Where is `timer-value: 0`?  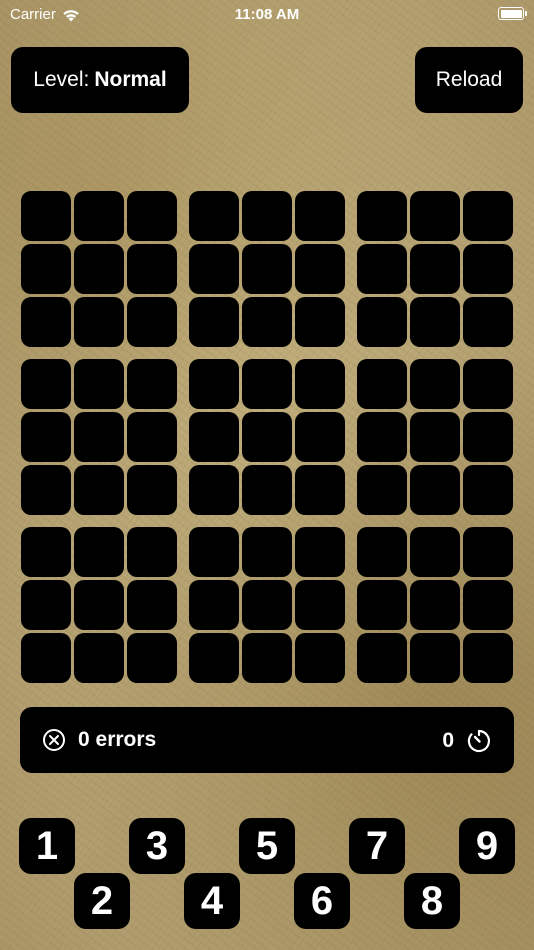
timer-value: 0 is located at coordinates (448, 740).